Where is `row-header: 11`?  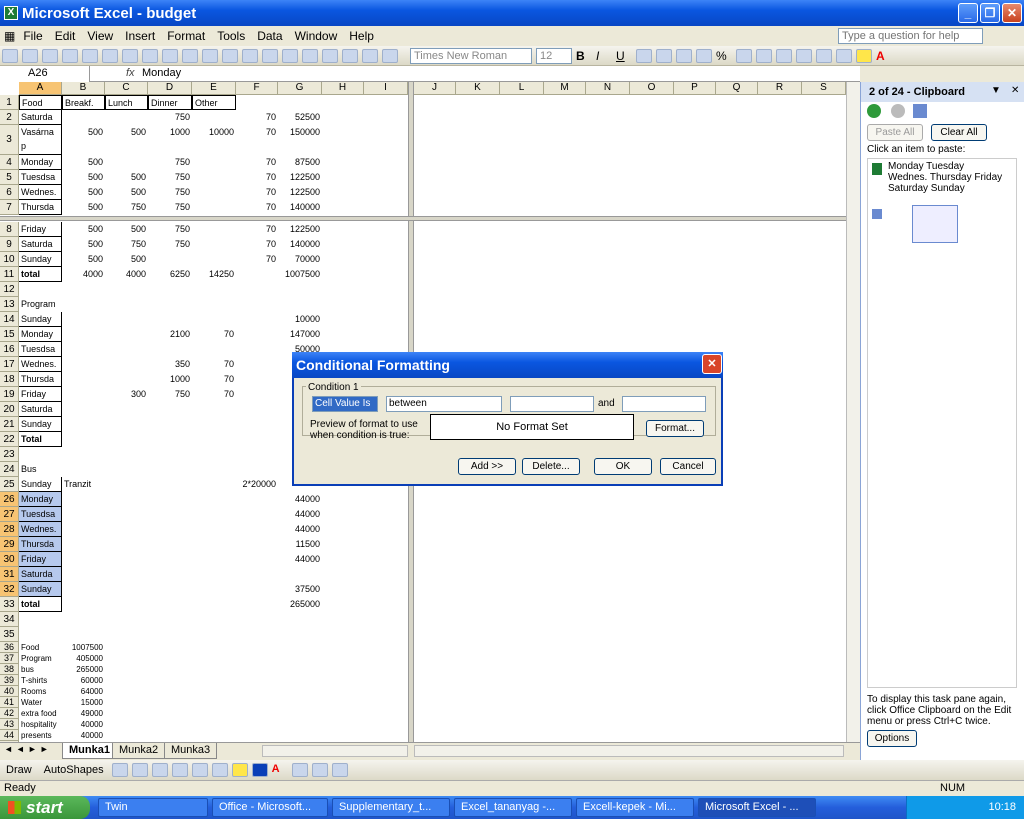
row-header: 11 is located at coordinates (9, 274).